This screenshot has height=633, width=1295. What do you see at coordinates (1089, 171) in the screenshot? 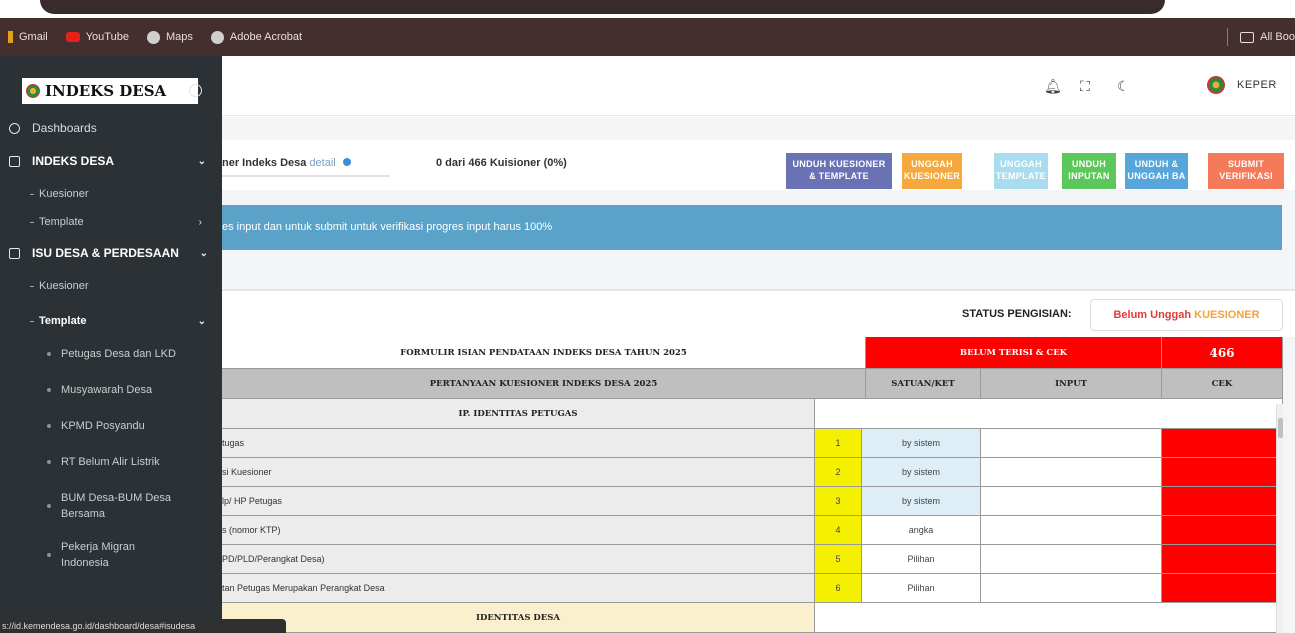
I see `unduh-inputan-button: UNDUH INPUTAN` at bounding box center [1089, 171].